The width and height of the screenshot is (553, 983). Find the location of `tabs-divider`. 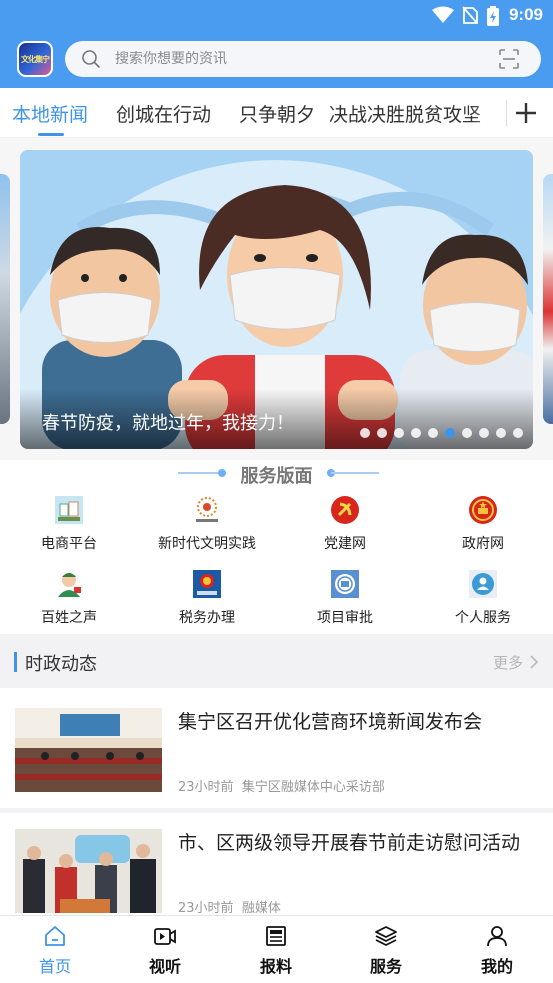

tabs-divider is located at coordinates (506, 113).